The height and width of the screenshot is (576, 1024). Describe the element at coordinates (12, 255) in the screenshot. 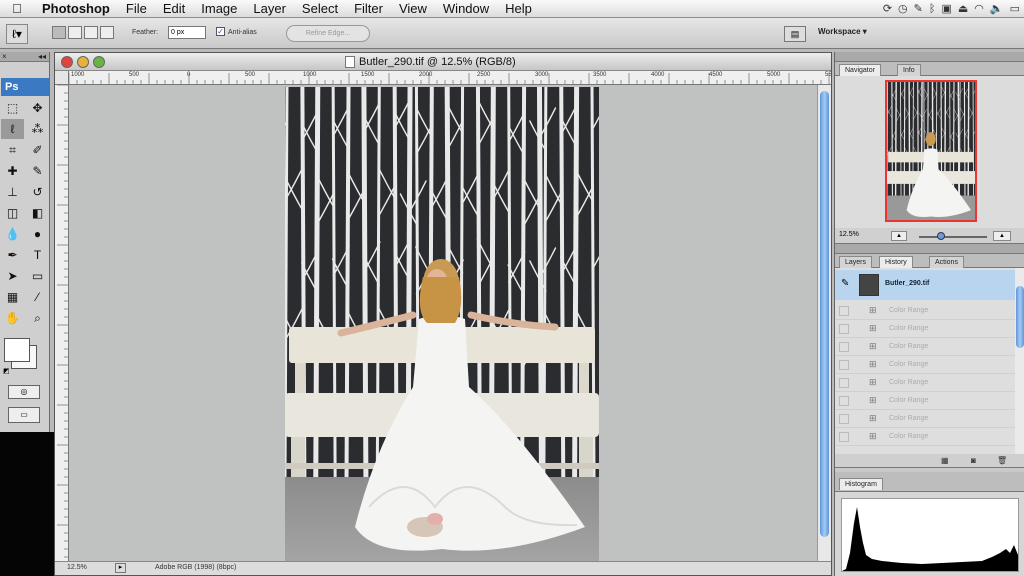

I see `pen-tool-icon: ✒` at that location.